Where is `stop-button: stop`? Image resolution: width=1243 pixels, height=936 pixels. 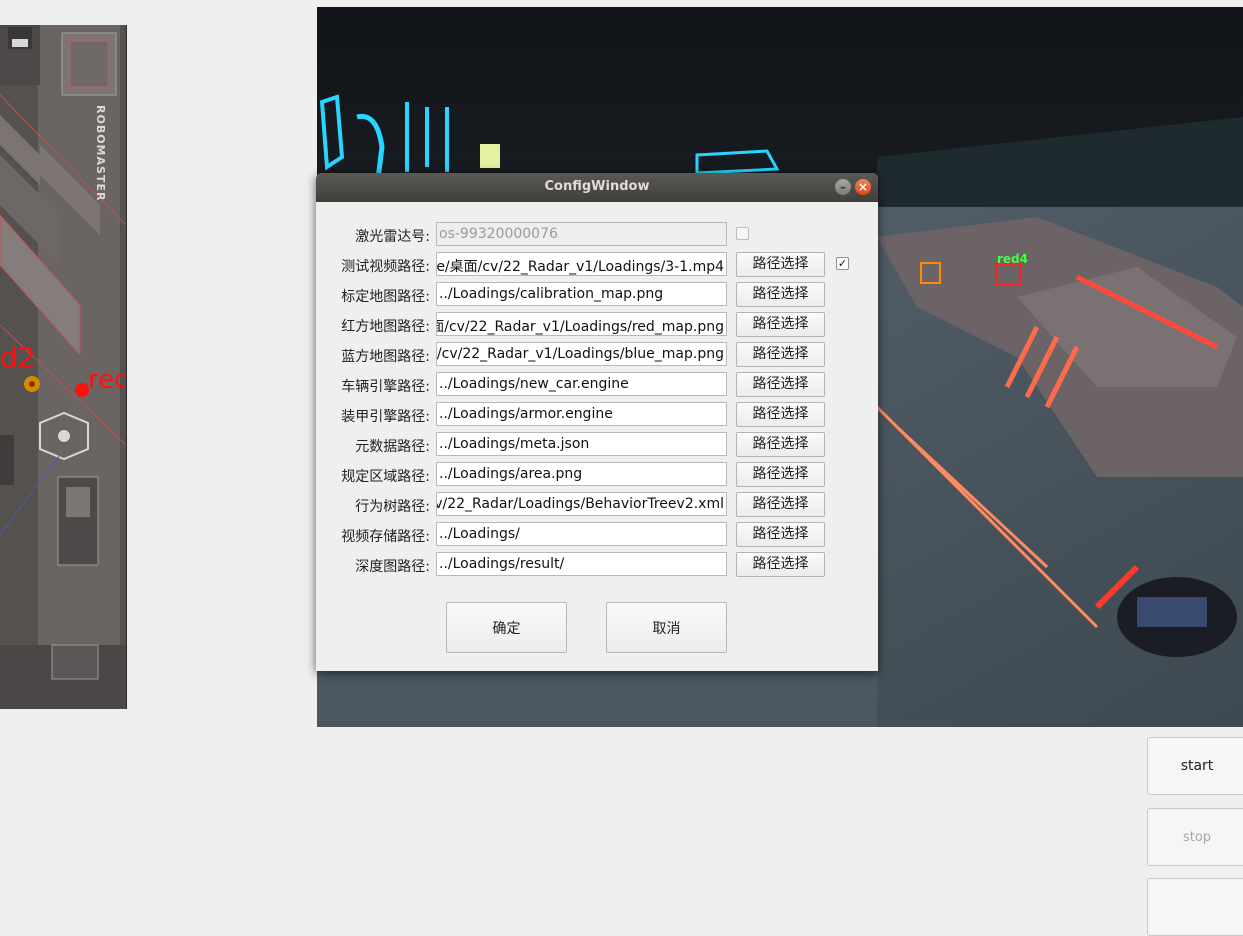
stop-button: stop is located at coordinates (1195, 837).